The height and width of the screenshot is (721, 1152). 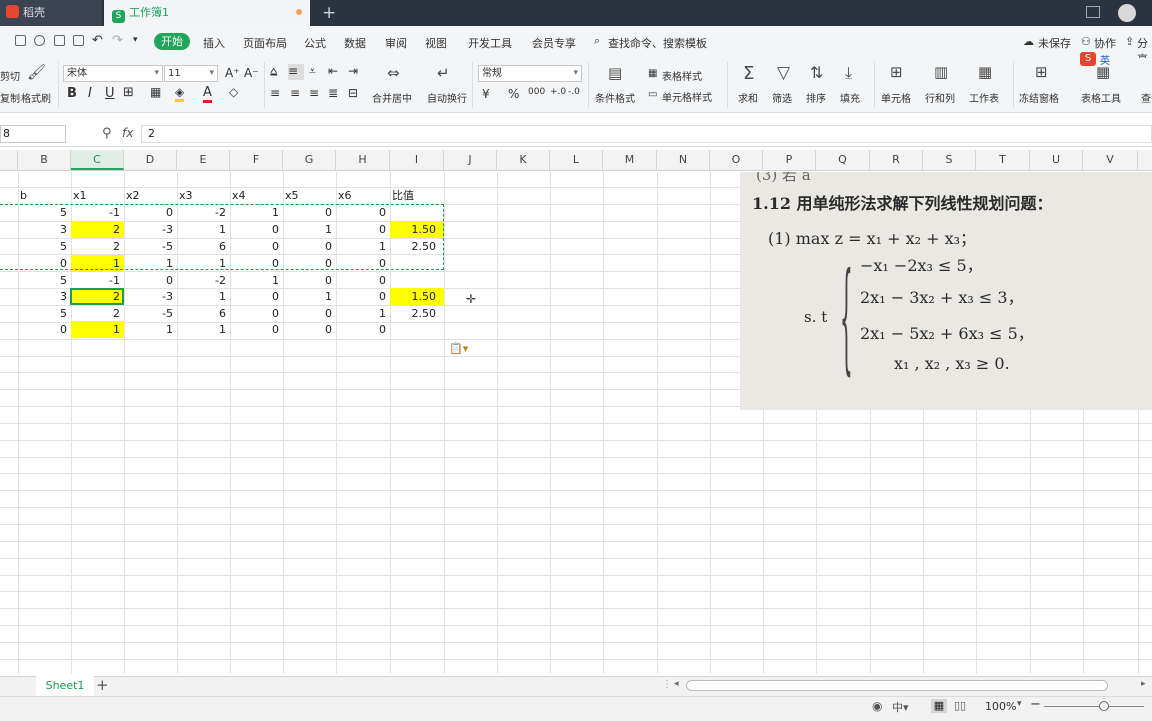 What do you see at coordinates (233, 92) in the screenshot?
I see `clear-format-icon: ◇` at bounding box center [233, 92].